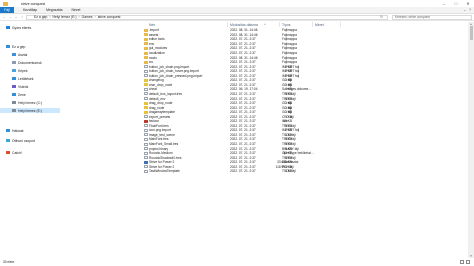 This screenshot has height=266, width=474. What do you see at coordinates (288, 171) in the screenshot?
I see `file-size: 1 KB` at bounding box center [288, 171].